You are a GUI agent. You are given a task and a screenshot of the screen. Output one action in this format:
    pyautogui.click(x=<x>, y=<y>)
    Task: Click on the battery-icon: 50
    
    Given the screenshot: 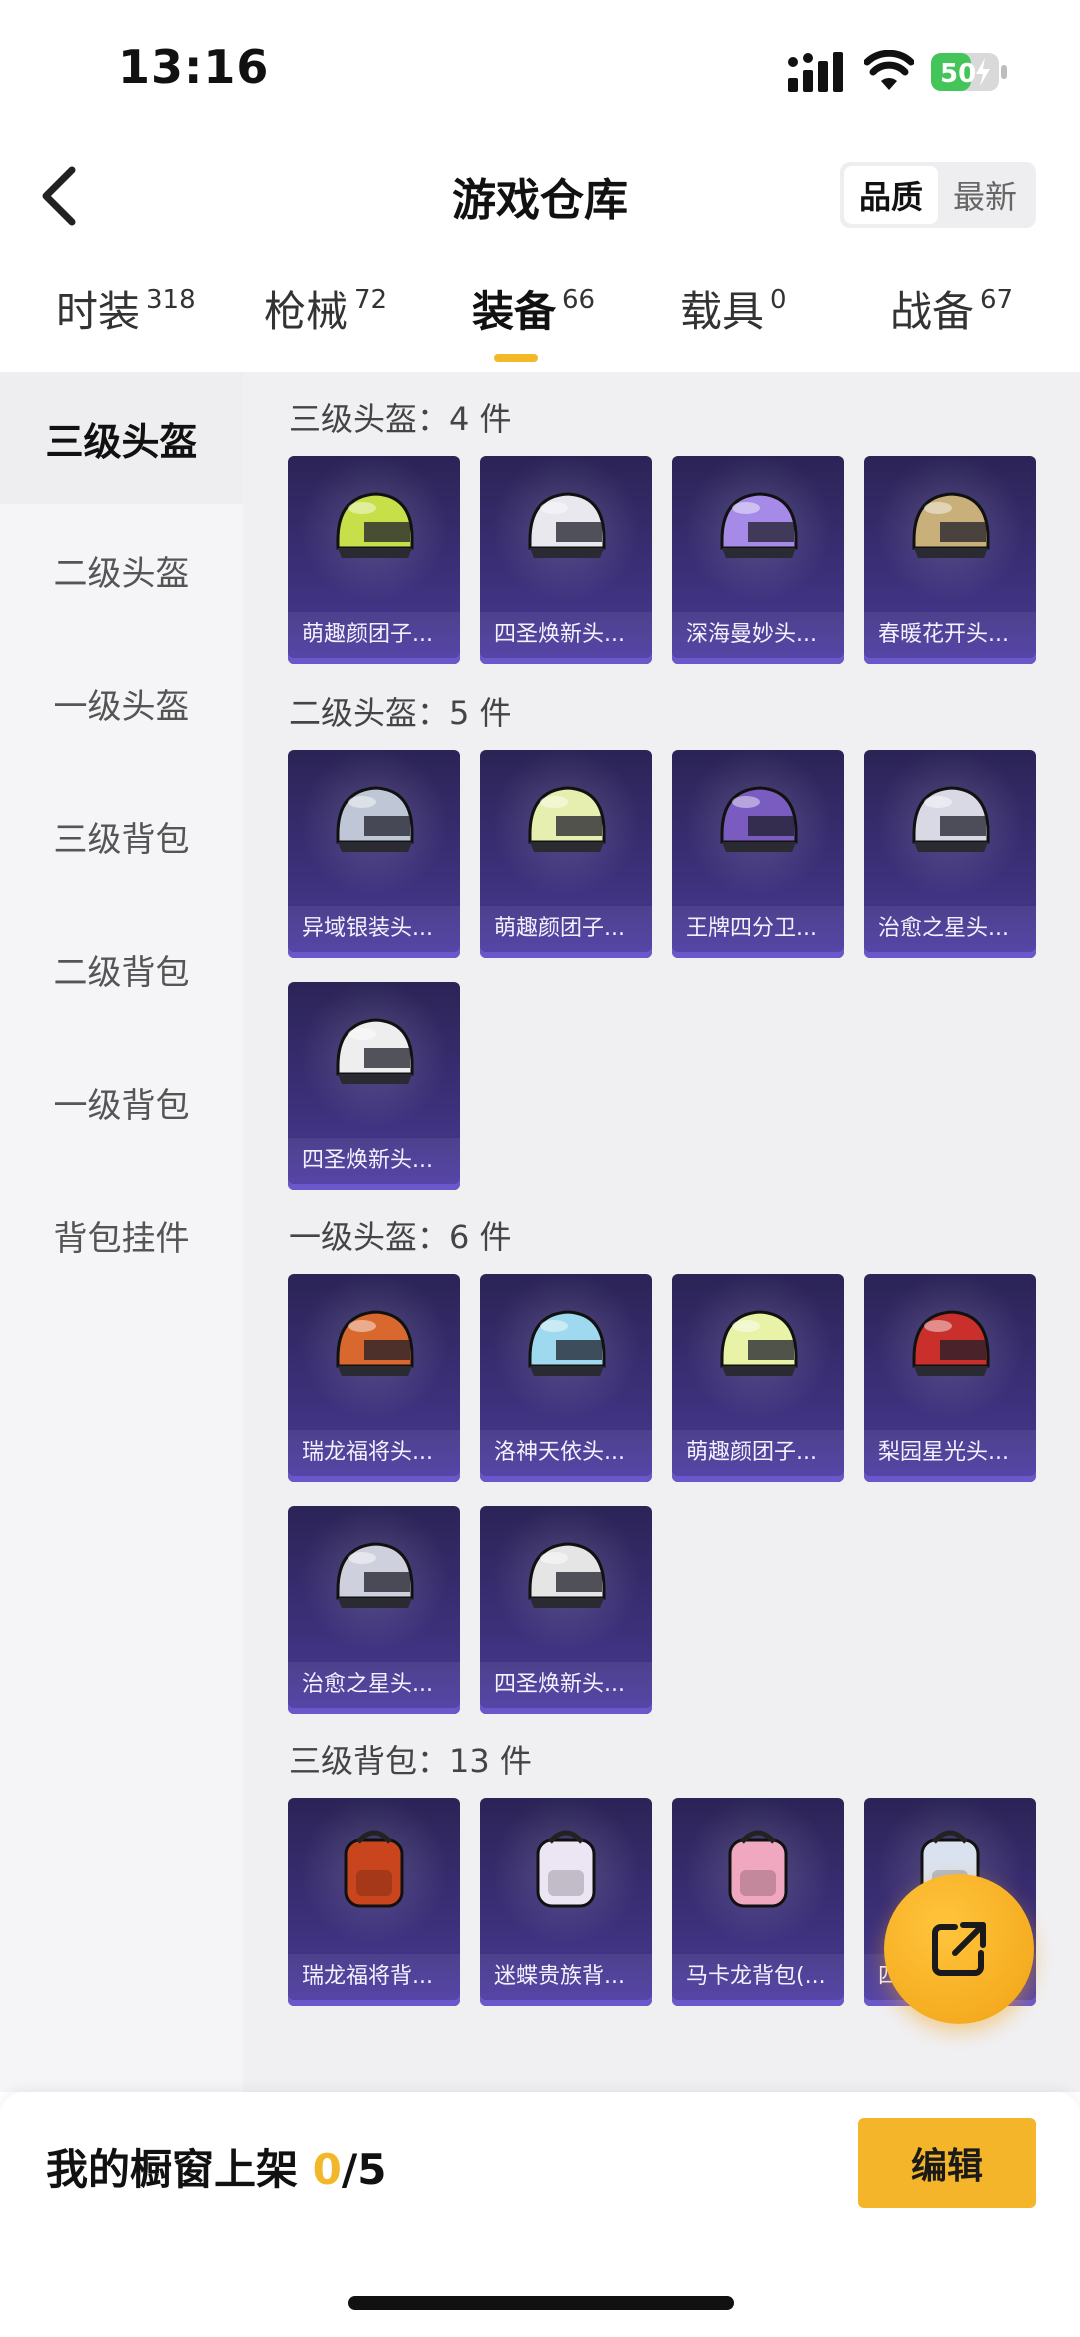 What is the action you would take?
    pyautogui.click(x=969, y=72)
    